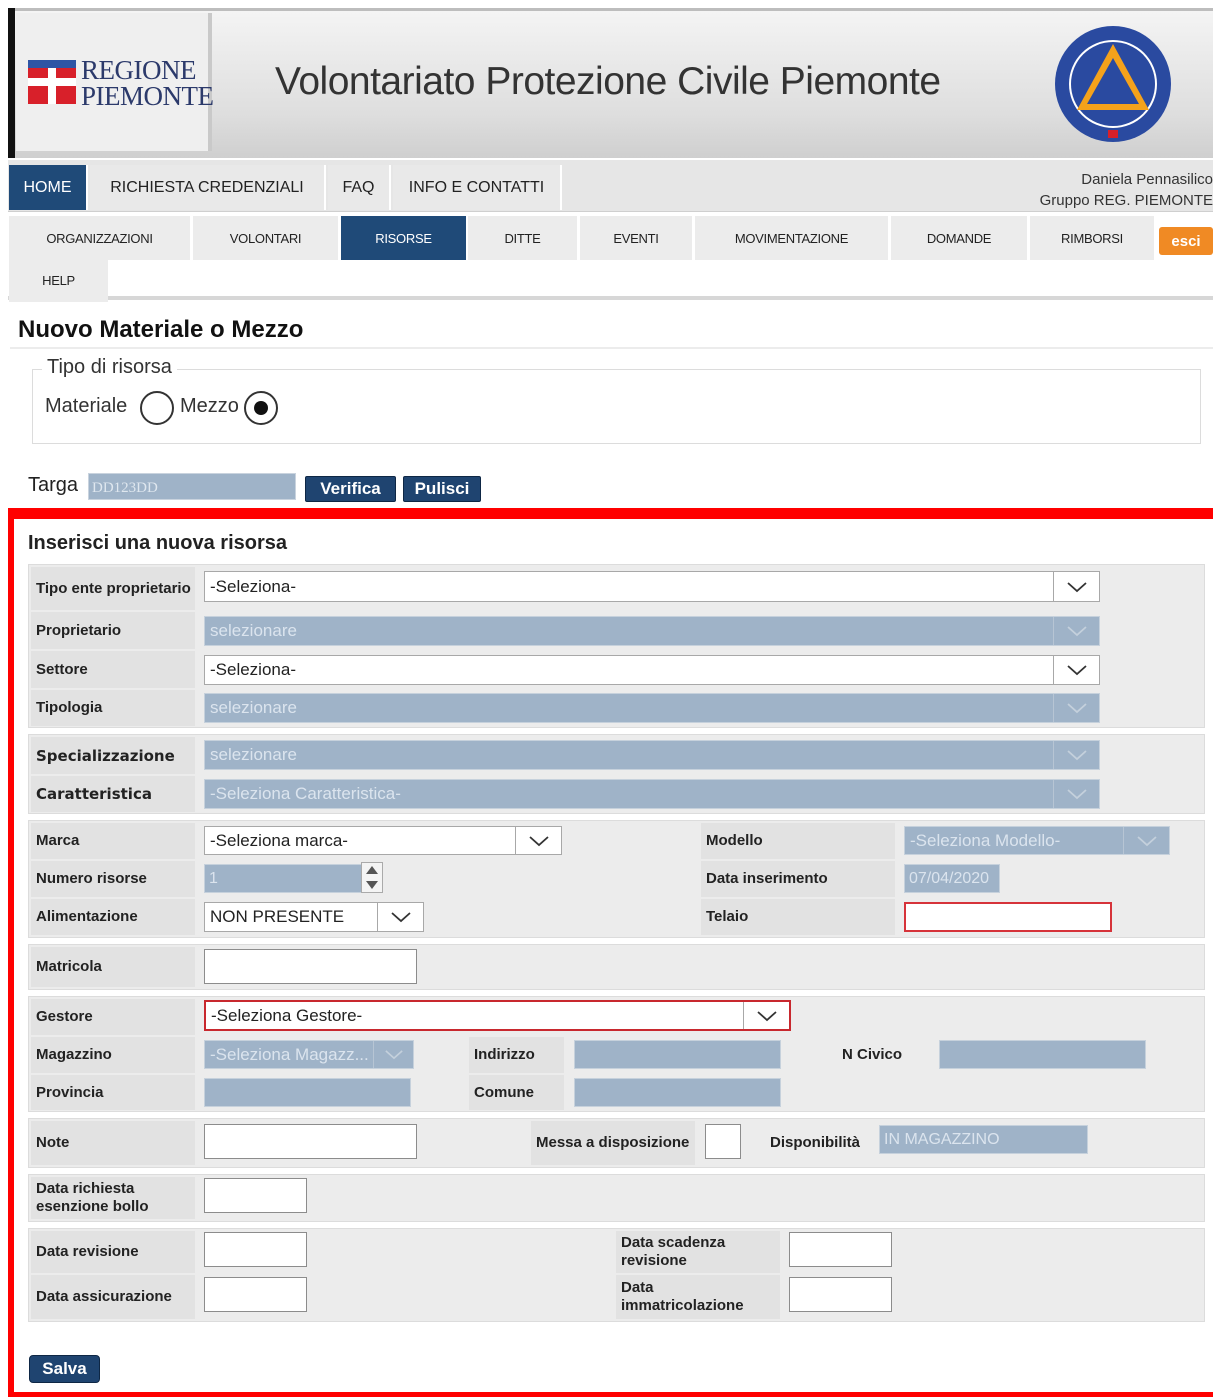  Describe the element at coordinates (350, 489) in the screenshot. I see `verify-button: Verifica` at that location.